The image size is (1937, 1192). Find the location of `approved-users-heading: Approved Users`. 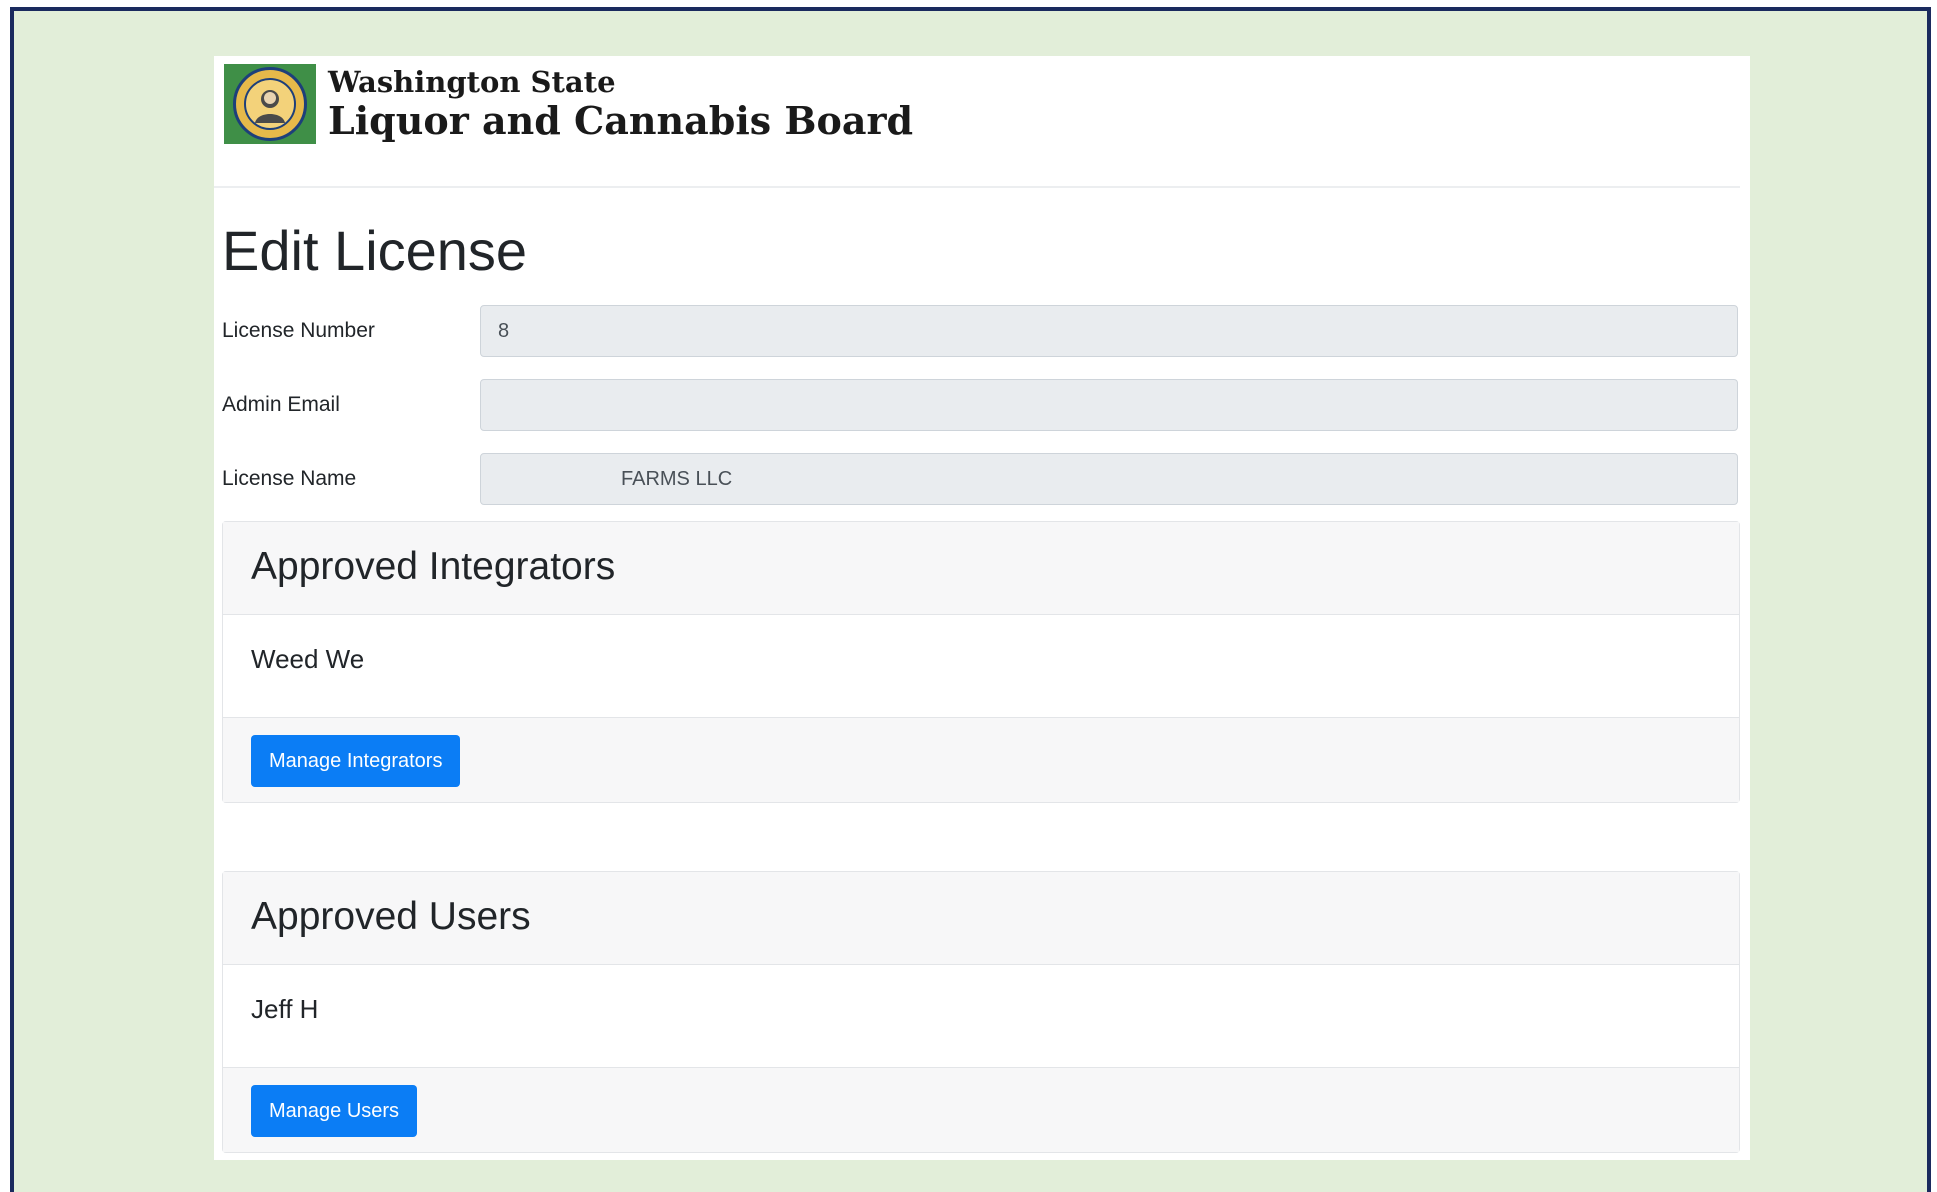

approved-users-heading: Approved Users is located at coordinates (981, 918).